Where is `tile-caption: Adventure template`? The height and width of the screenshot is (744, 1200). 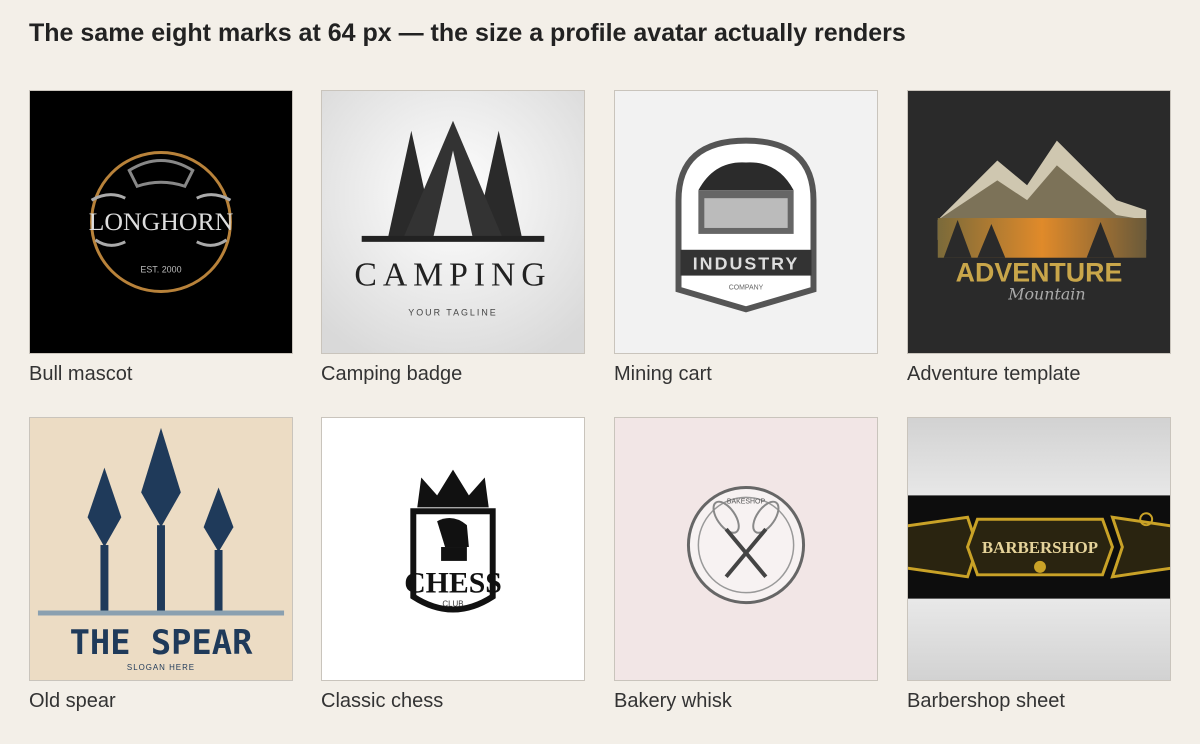
tile-caption: Adventure template is located at coordinates (994, 374).